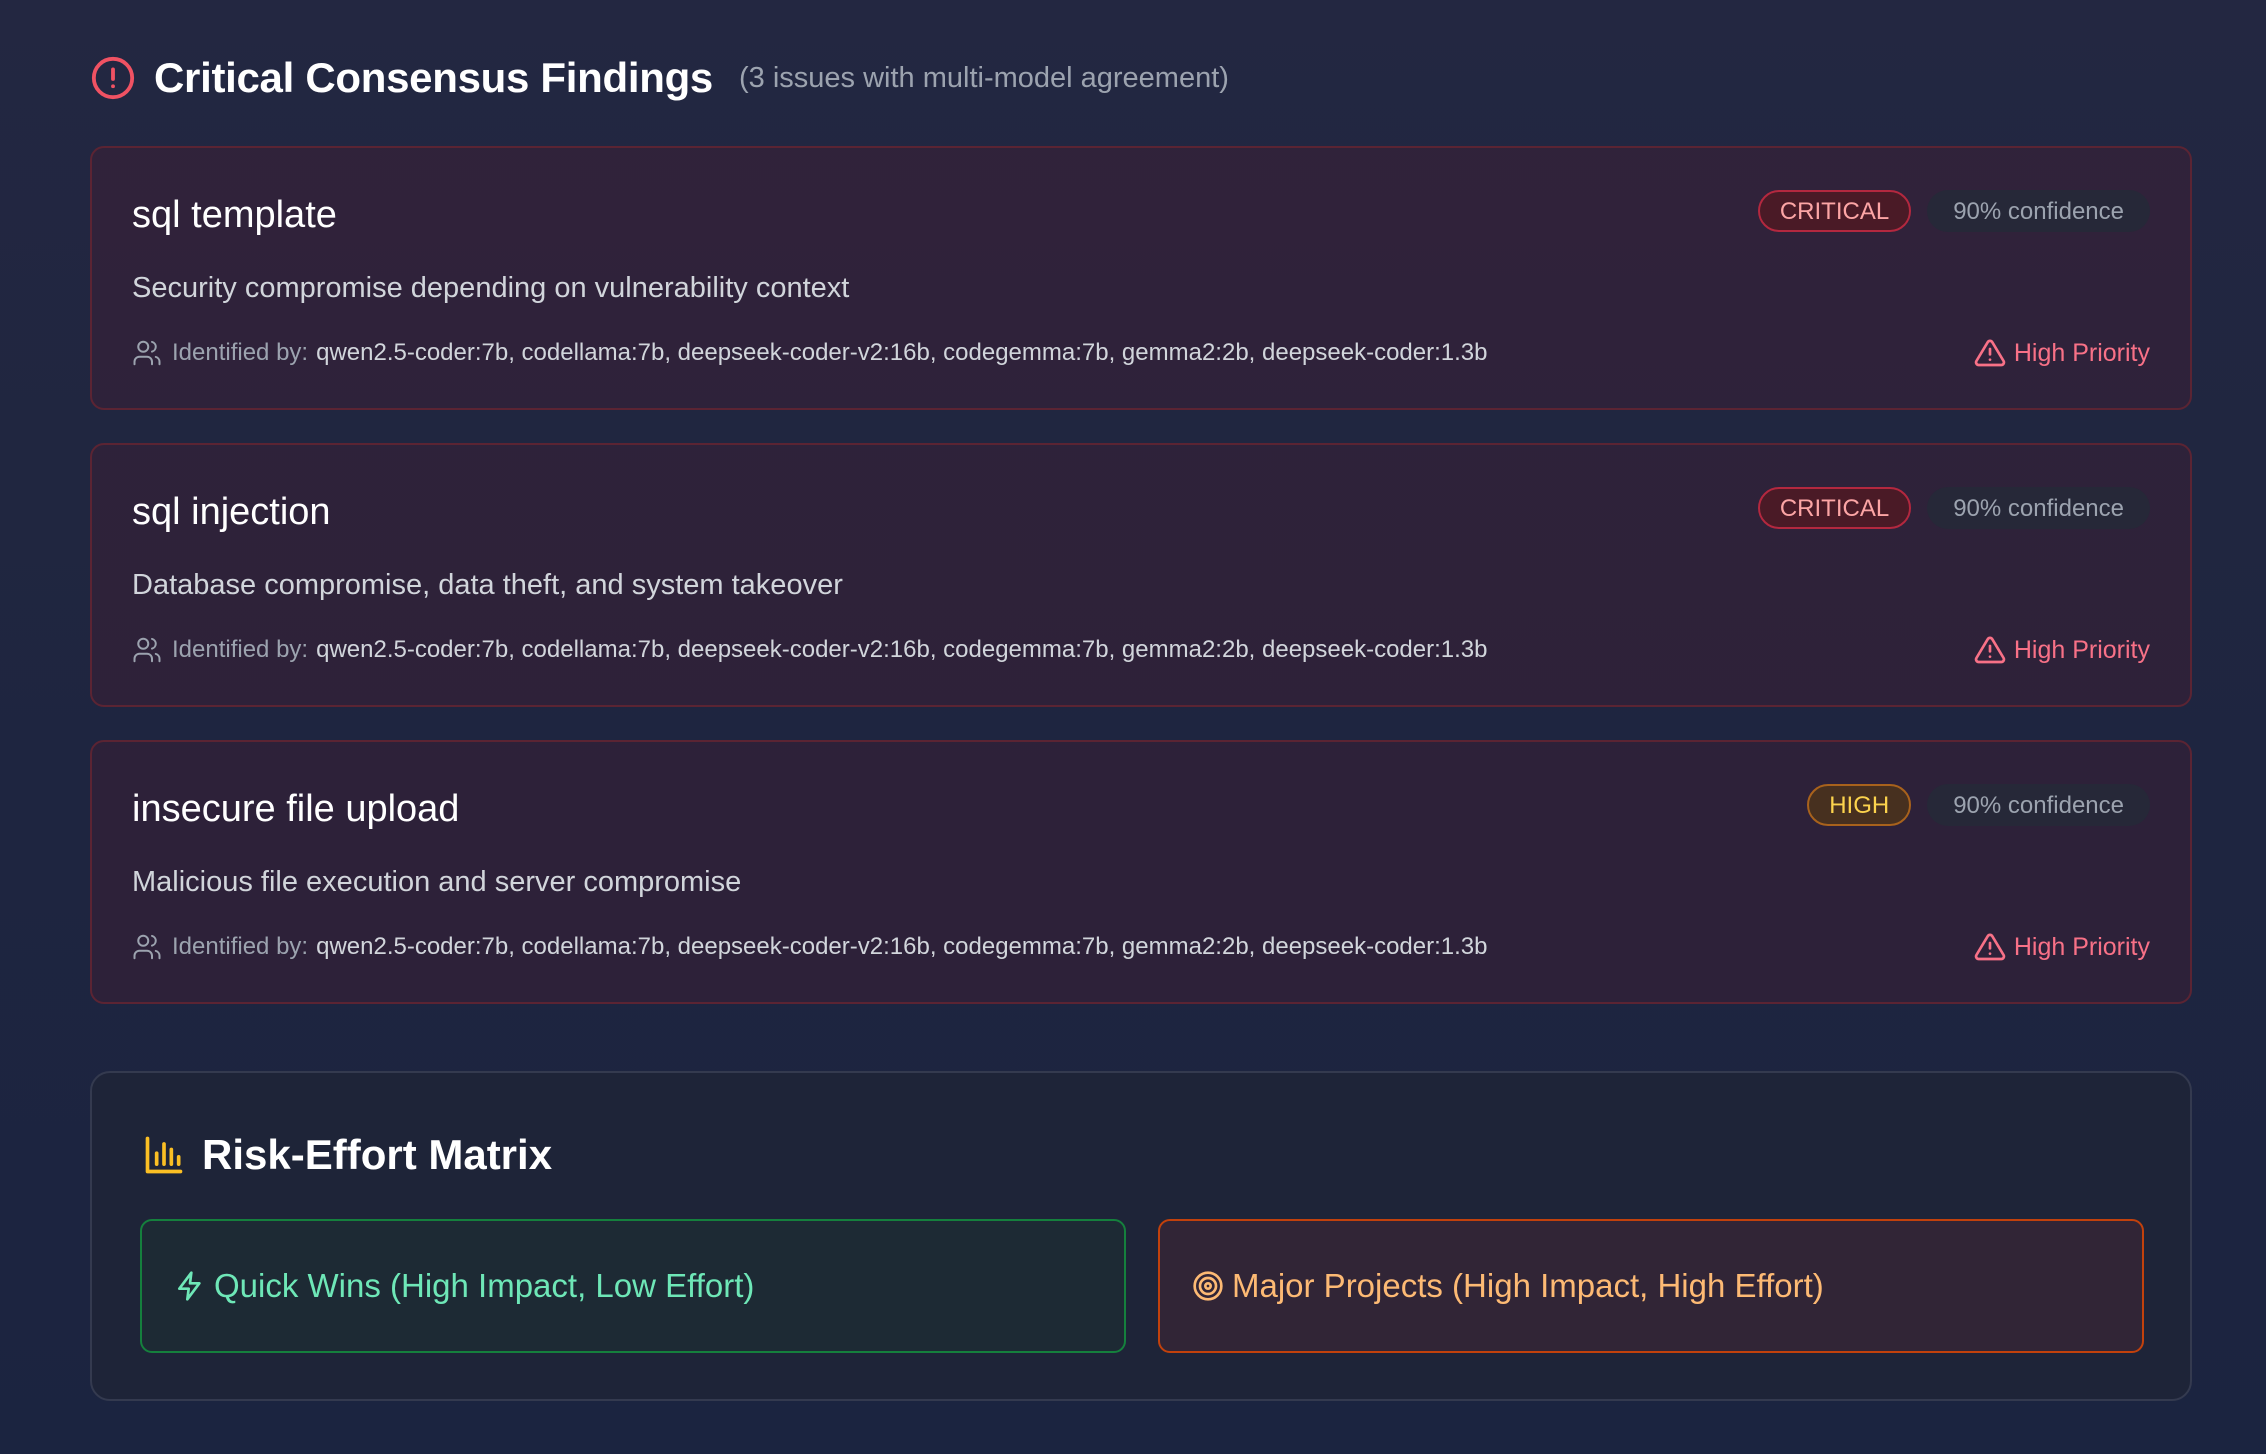 The height and width of the screenshot is (1454, 2266). I want to click on lightning-icon, so click(189, 1286).